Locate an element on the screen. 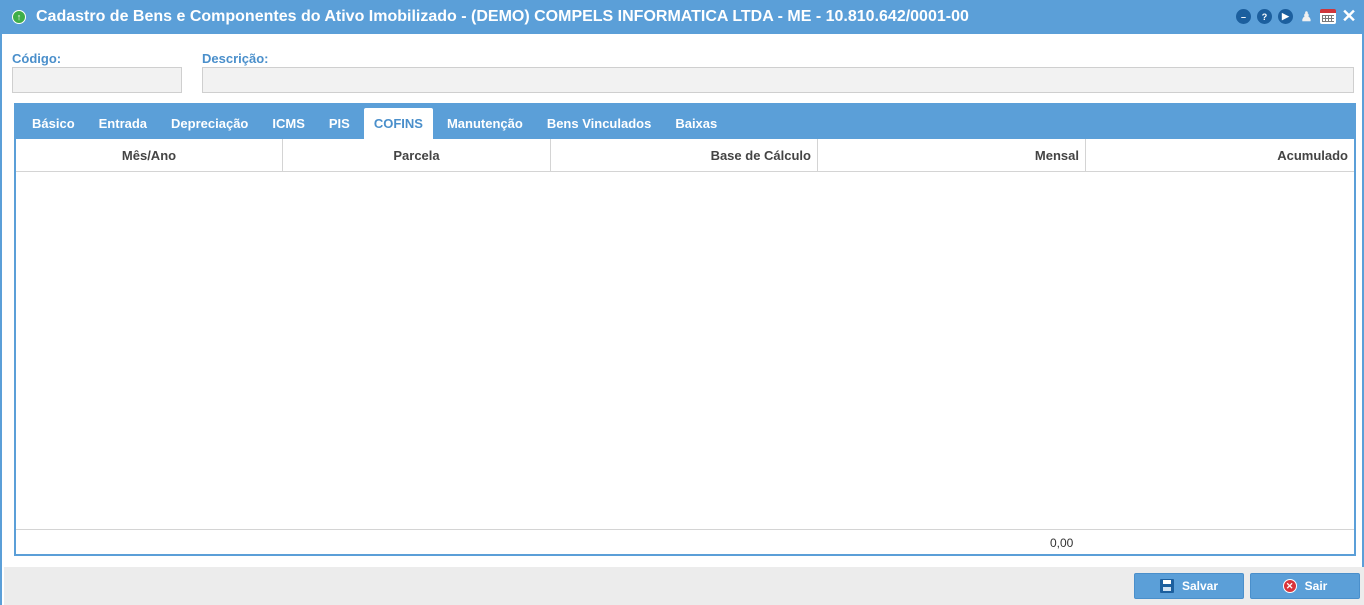 The height and width of the screenshot is (605, 1364). exit-button: ✕ Sair is located at coordinates (1305, 586).